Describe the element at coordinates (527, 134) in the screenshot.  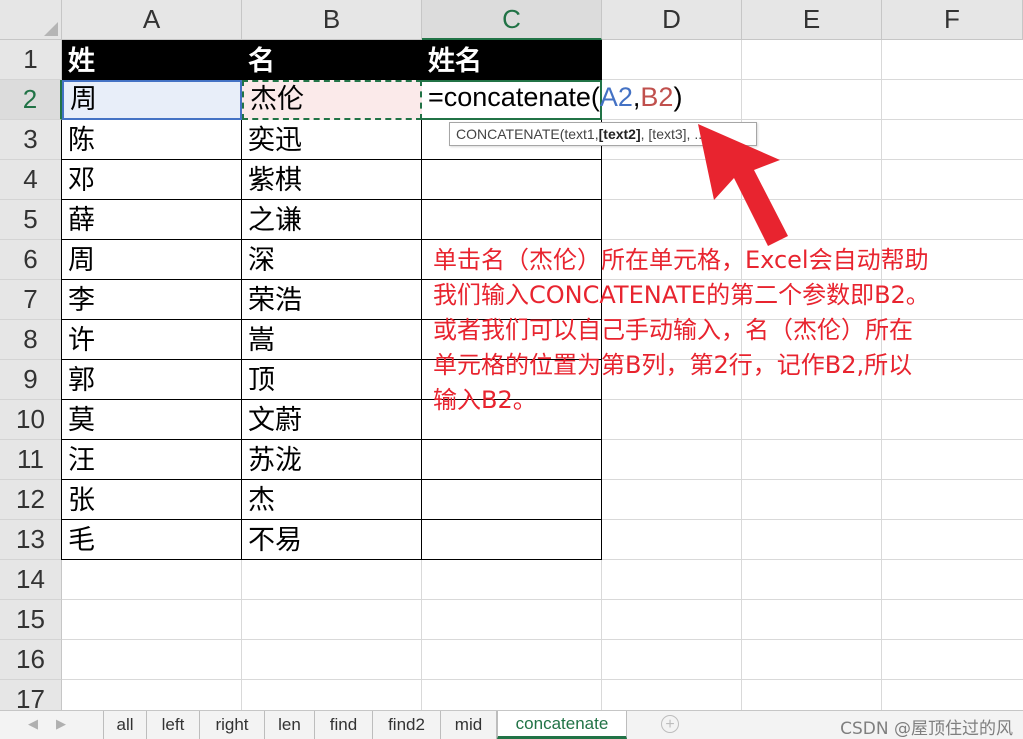
I see `tooltip-func: CONCATENATE(text1,` at that location.